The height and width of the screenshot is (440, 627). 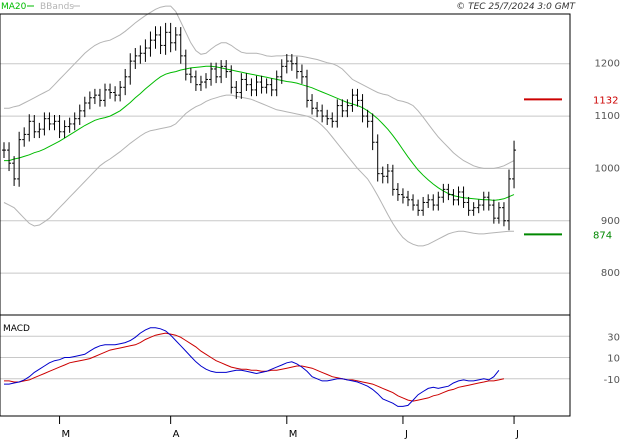 What do you see at coordinates (610, 273) in the screenshot?
I see `price-tick-label: 800` at bounding box center [610, 273].